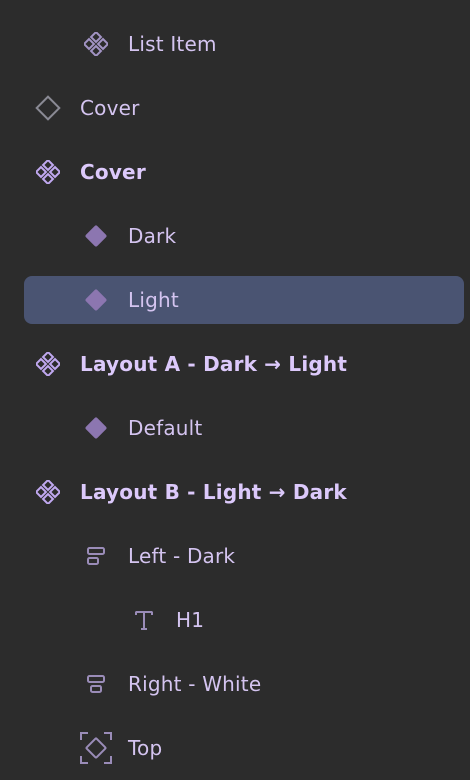 Image resolution: width=470 pixels, height=780 pixels. Describe the element at coordinates (153, 300) in the screenshot. I see `layer-label: Light` at that location.